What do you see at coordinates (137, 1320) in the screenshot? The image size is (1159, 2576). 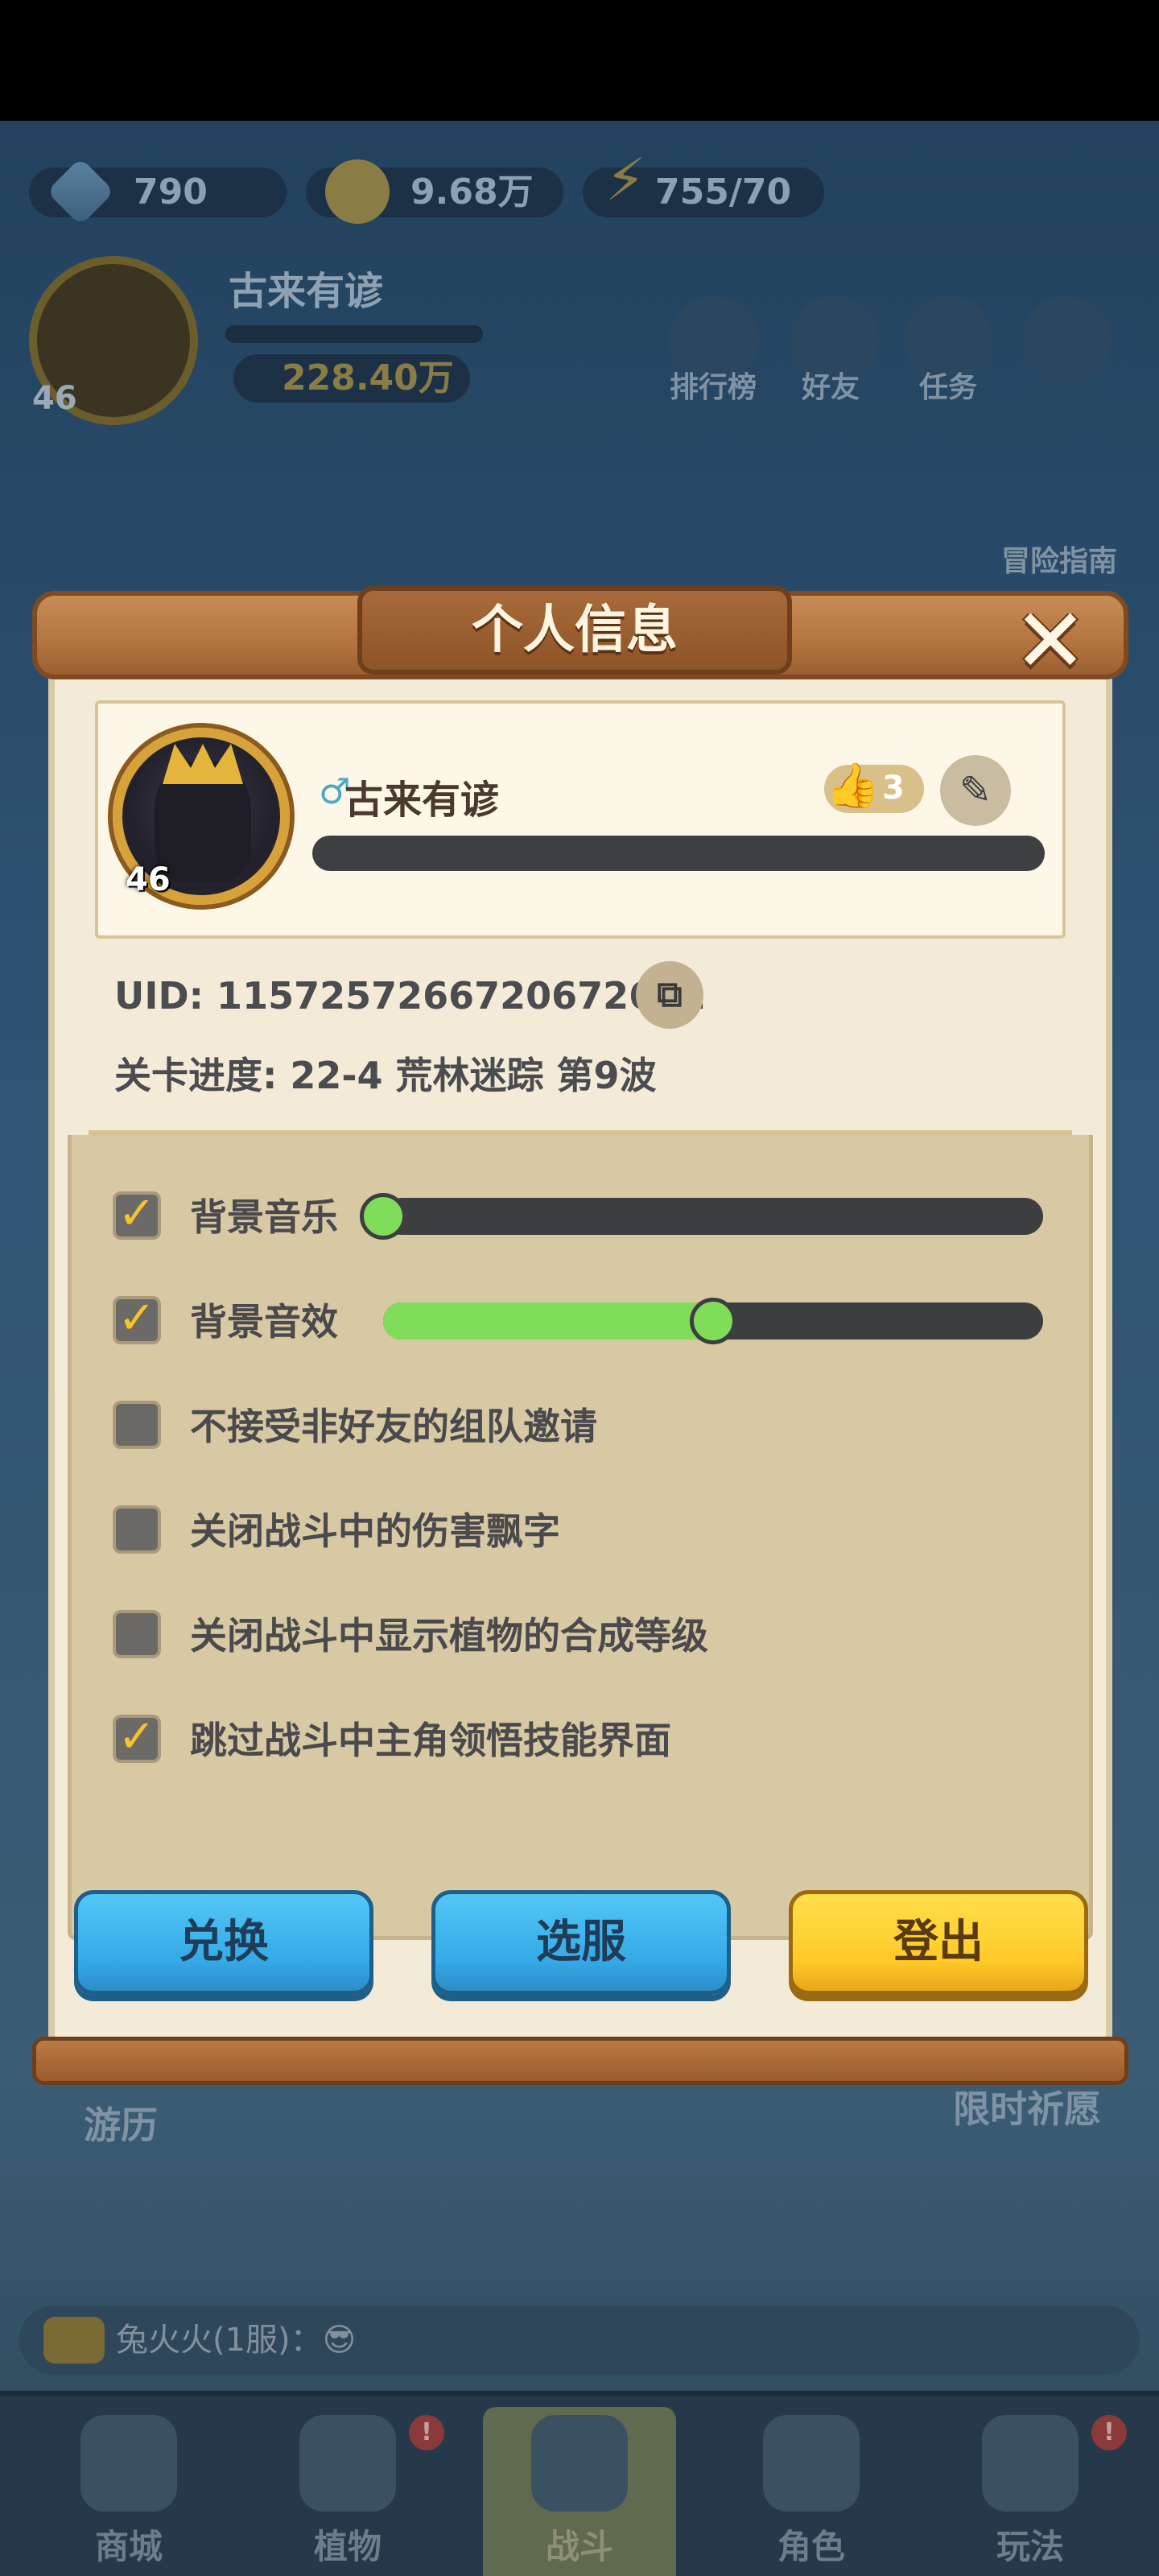 I see `sfx-checkbox: ✓` at bounding box center [137, 1320].